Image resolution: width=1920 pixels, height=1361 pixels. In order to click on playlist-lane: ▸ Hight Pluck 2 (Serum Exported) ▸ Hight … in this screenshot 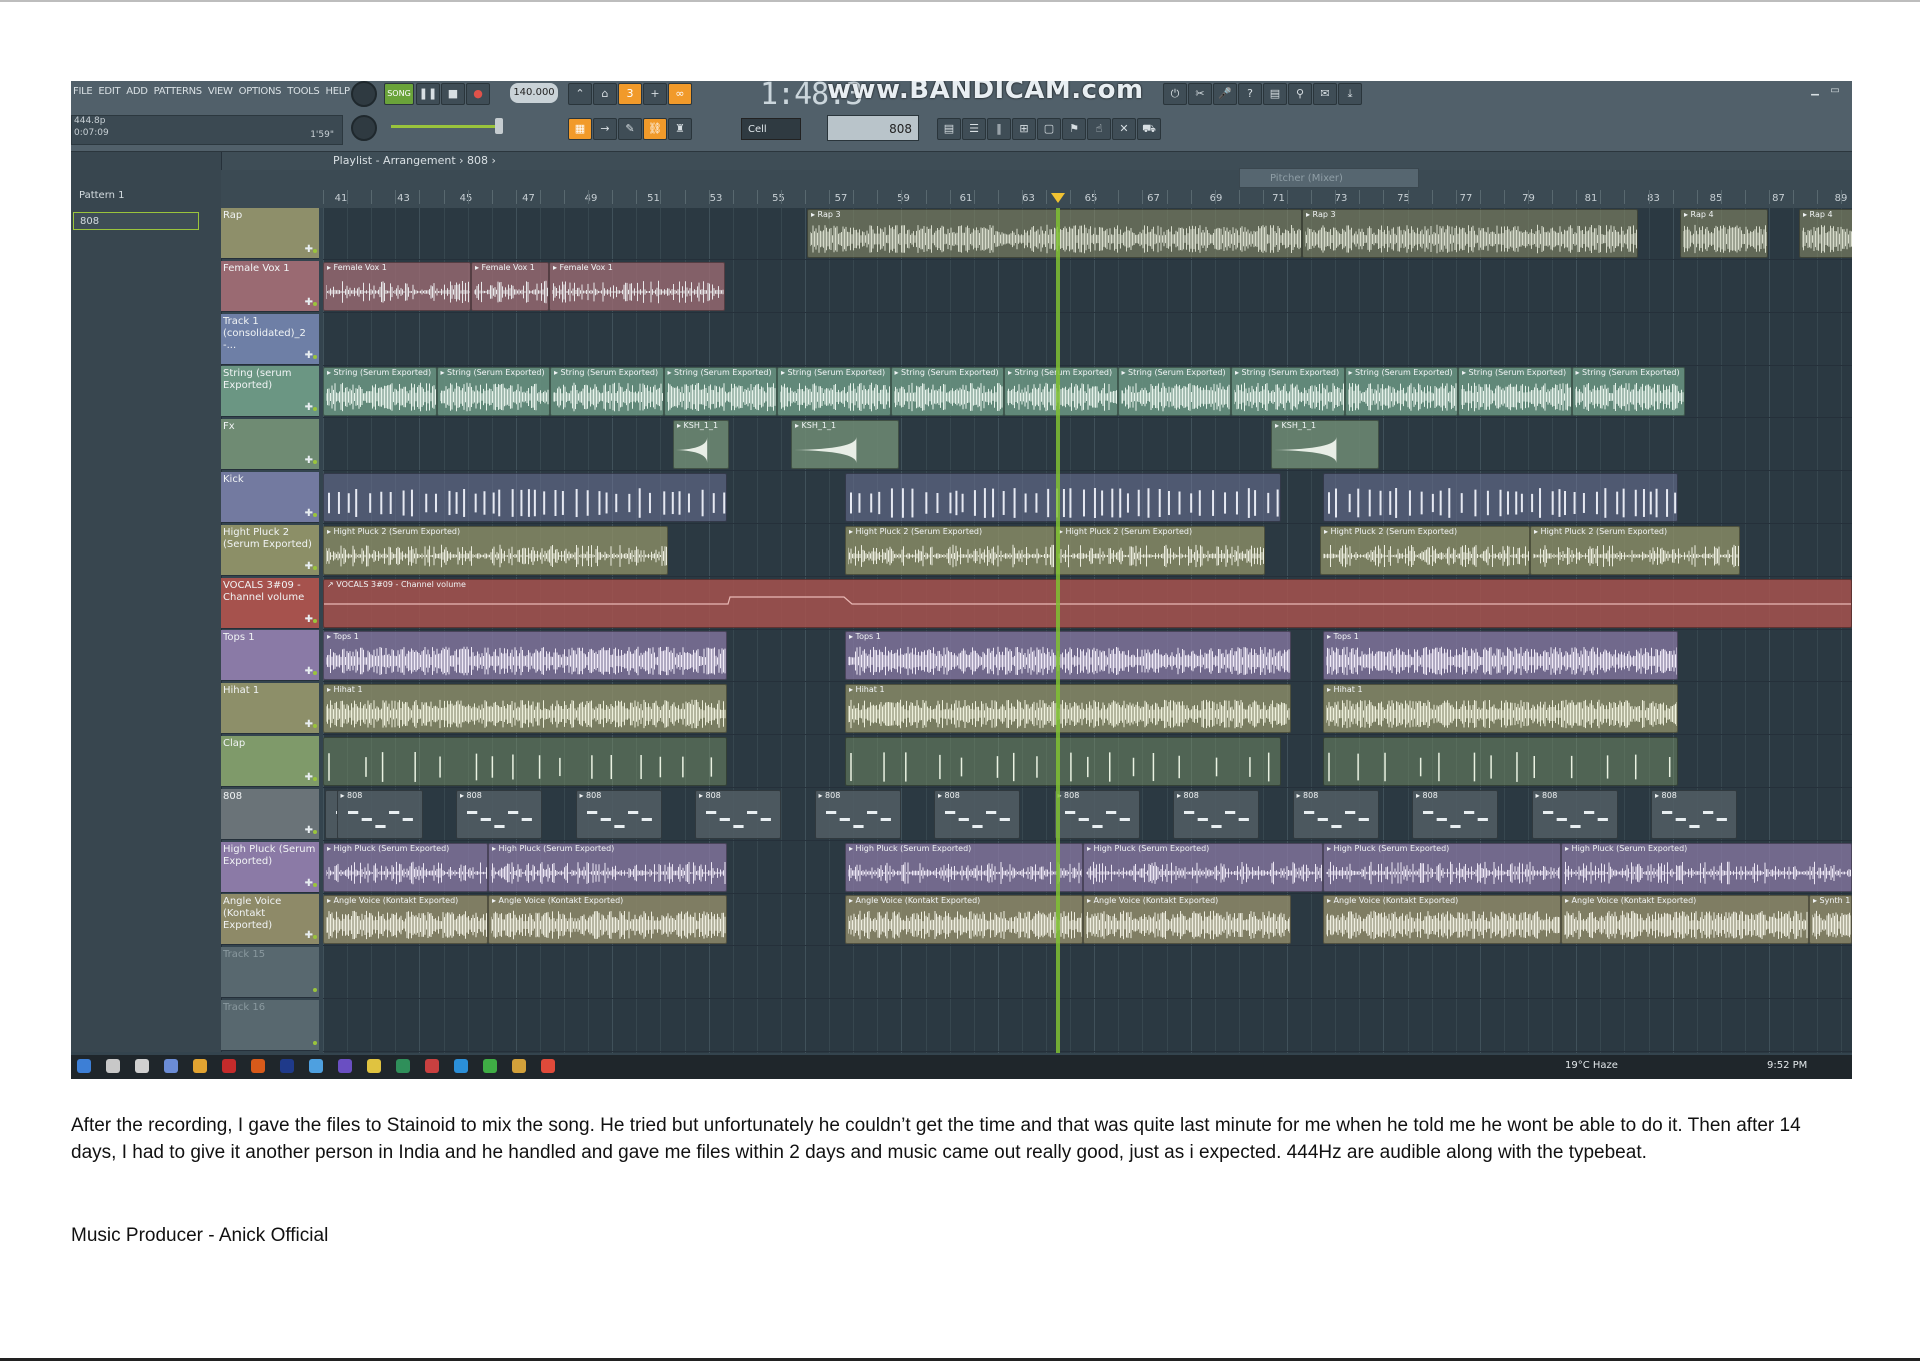, I will do `click(1087, 551)`.